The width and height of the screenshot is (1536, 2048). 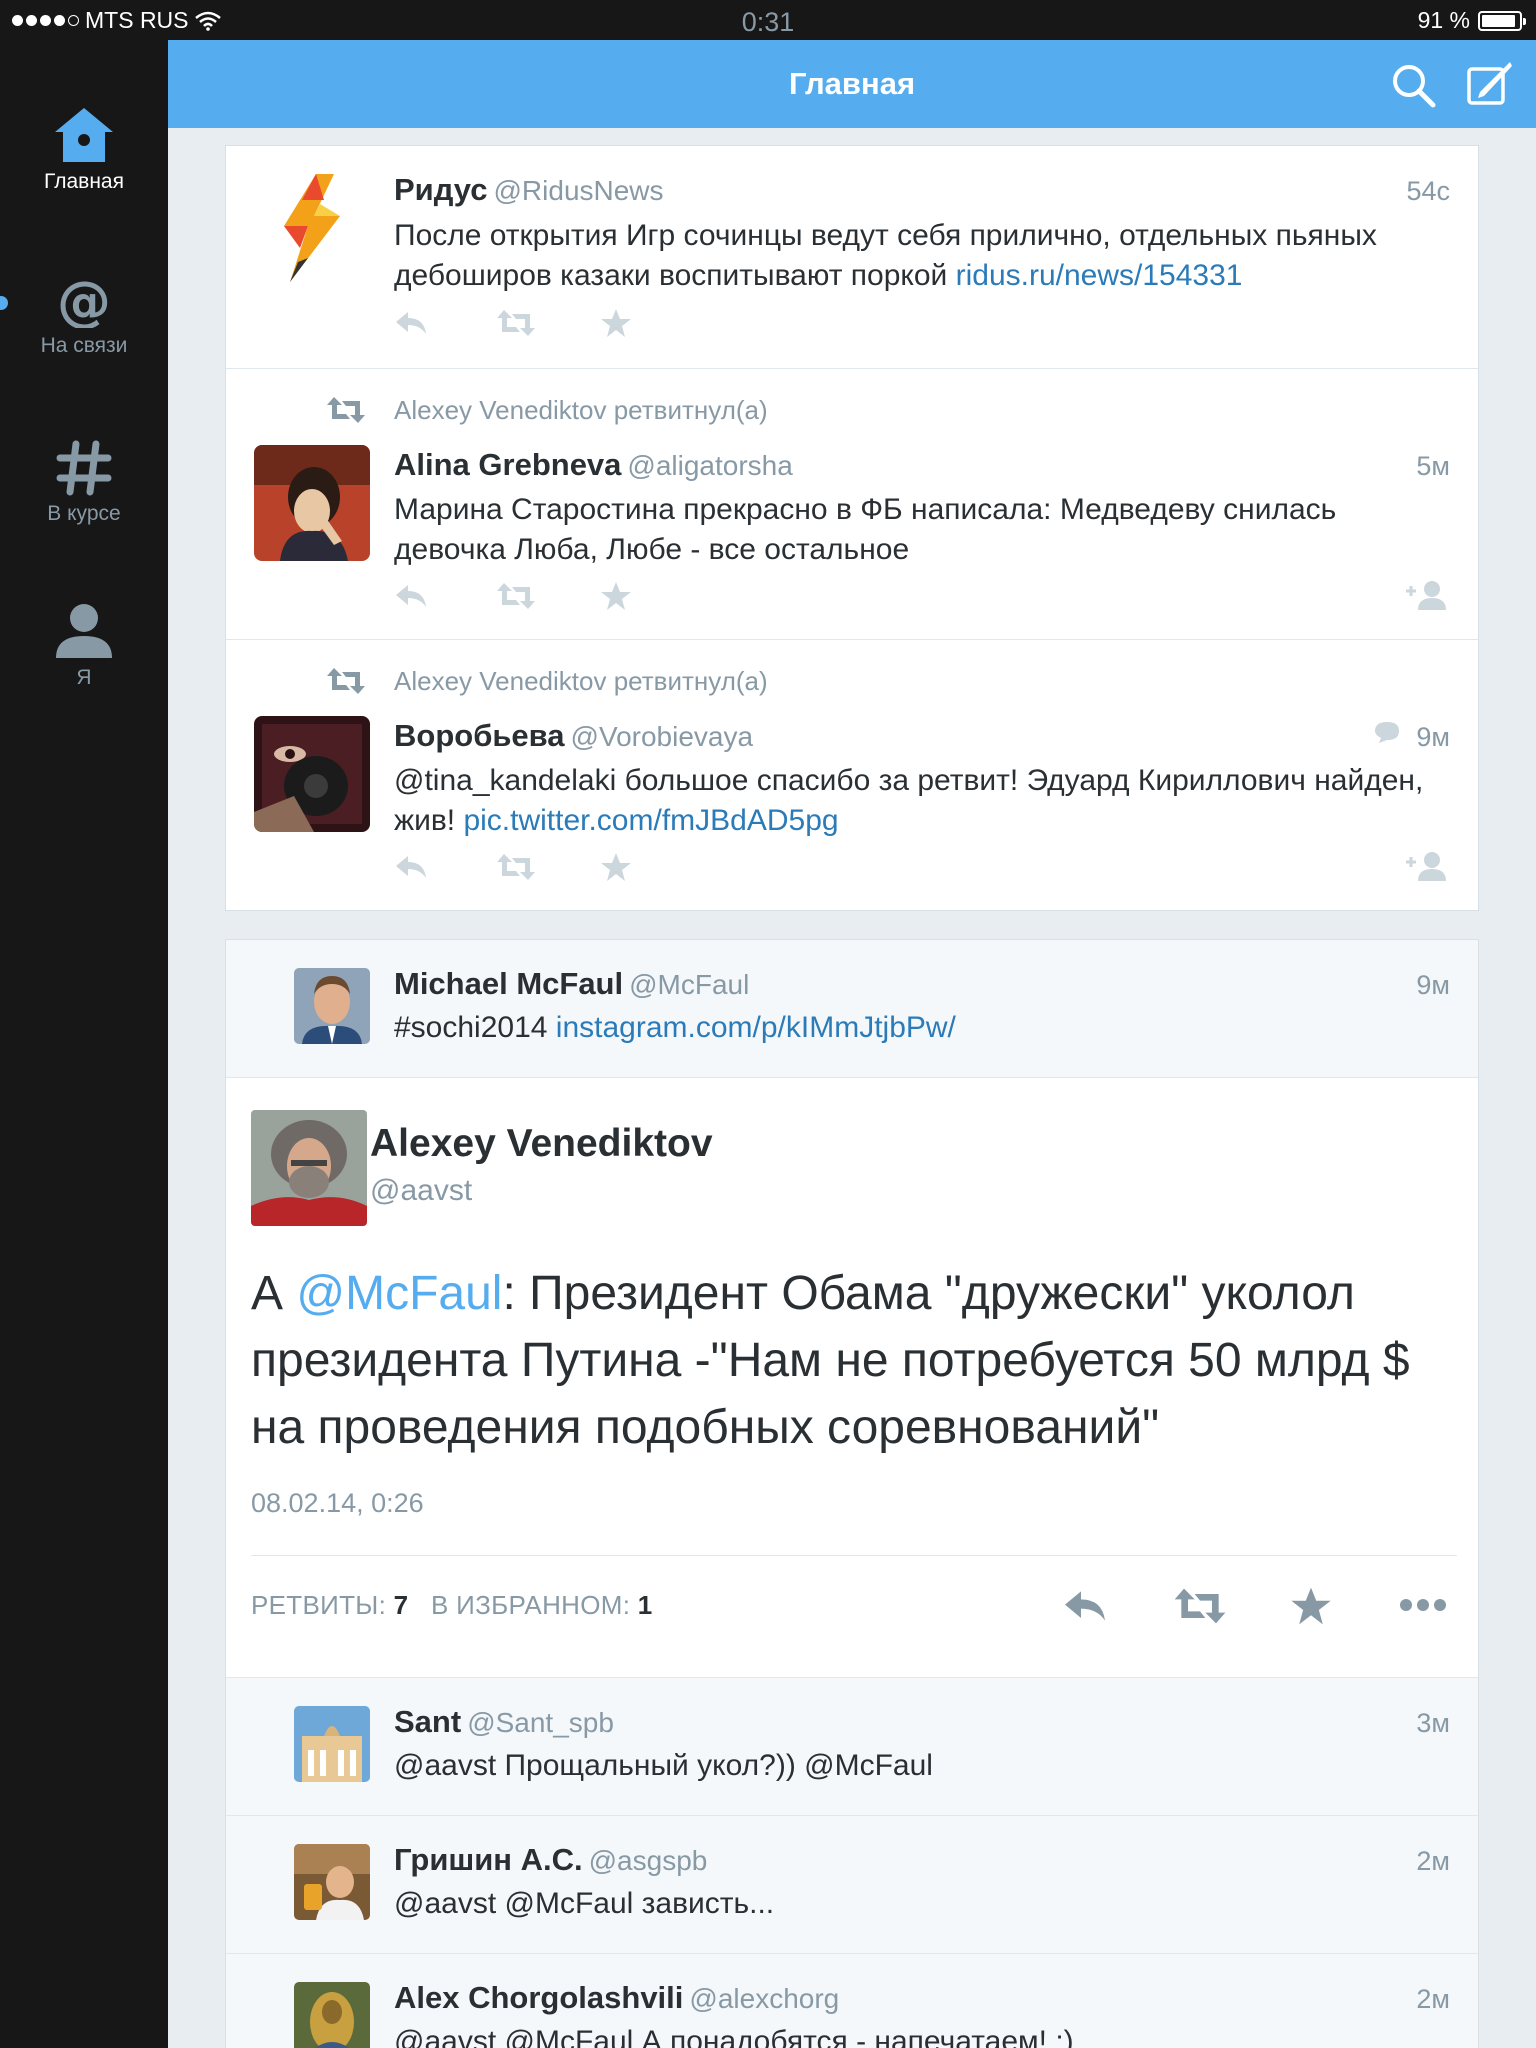 I want to click on retweets-label: РЕТВИТЫ:, so click(x=318, y=1605).